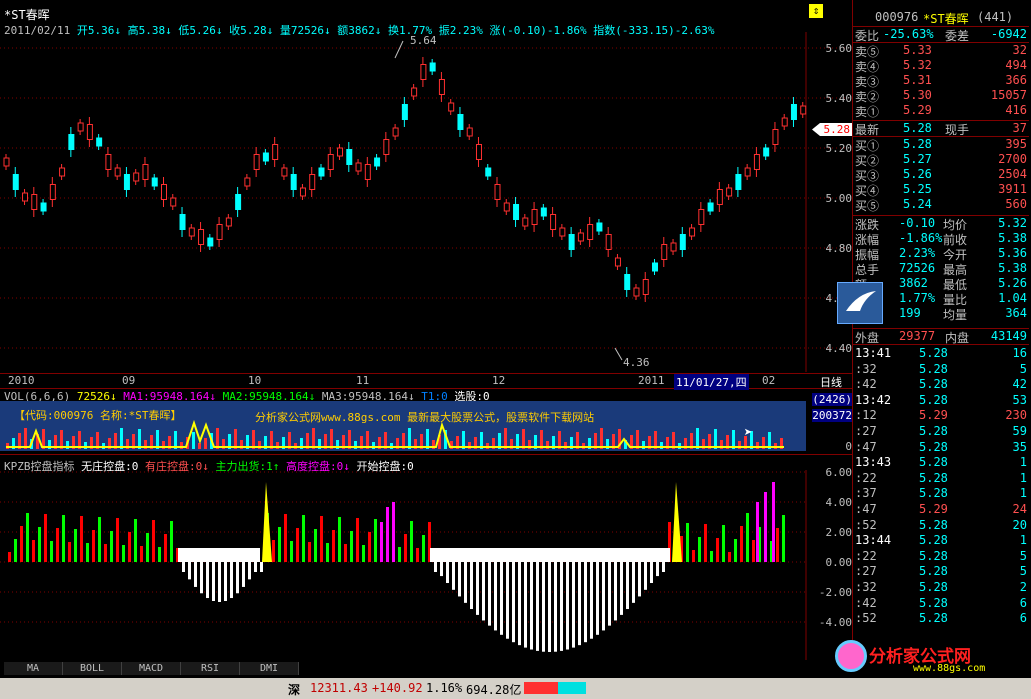 Image resolution: width=1031 pixels, height=699 pixels. What do you see at coordinates (941, 224) in the screenshot?
I see `stat-row: 涨跌 -0.10 均价 5.32` at bounding box center [941, 224].